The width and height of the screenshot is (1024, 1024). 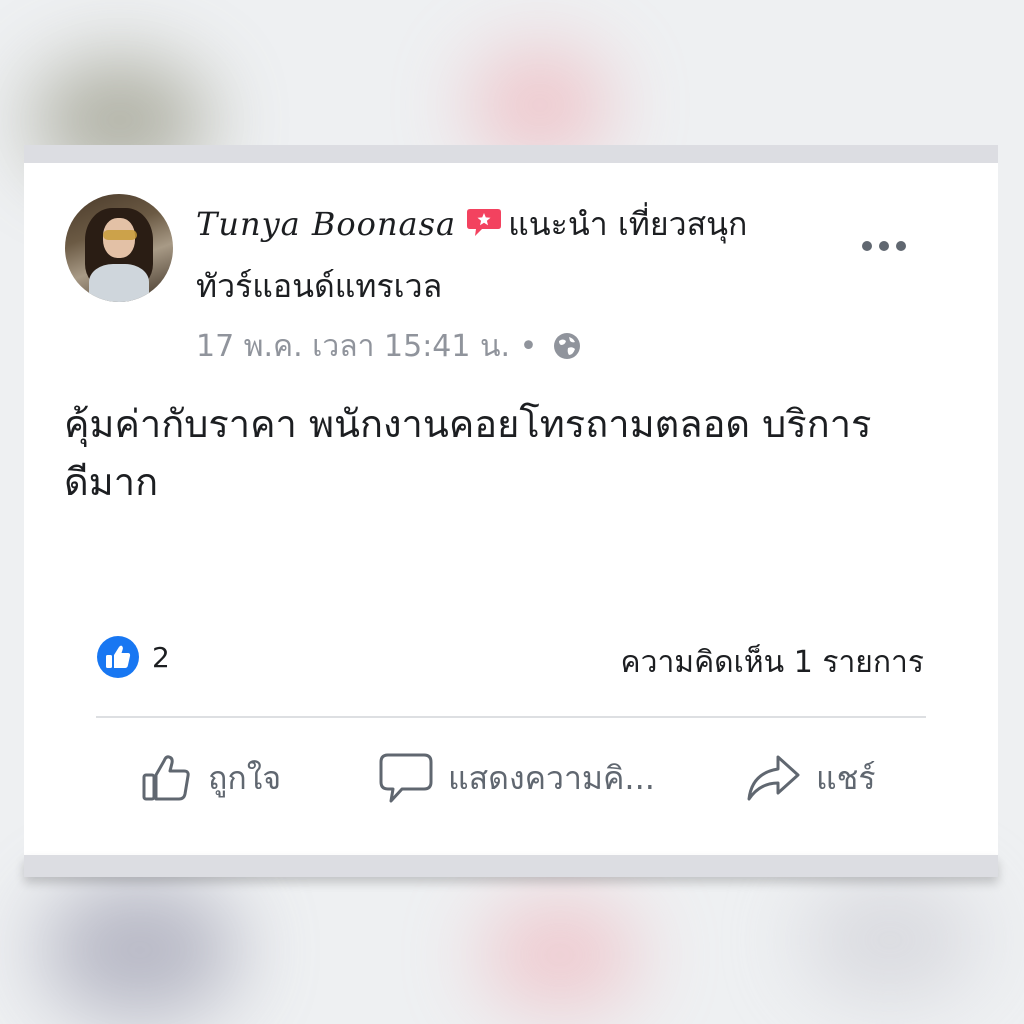 What do you see at coordinates (511, 717) in the screenshot?
I see `divider` at bounding box center [511, 717].